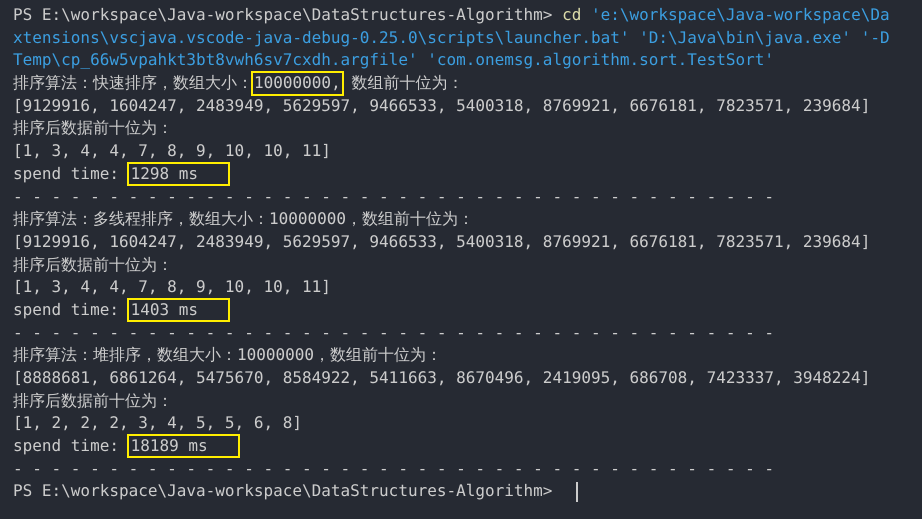  I want to click on terminal-text: 数组前十位为：, so click(407, 82).